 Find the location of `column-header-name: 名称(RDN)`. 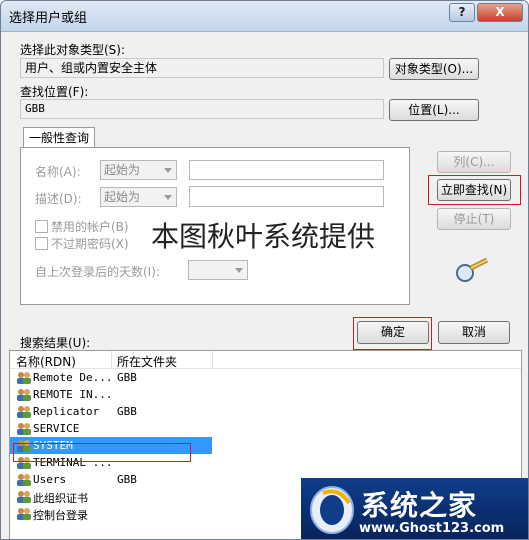

column-header-name: 名称(RDN) is located at coordinates (46, 361).